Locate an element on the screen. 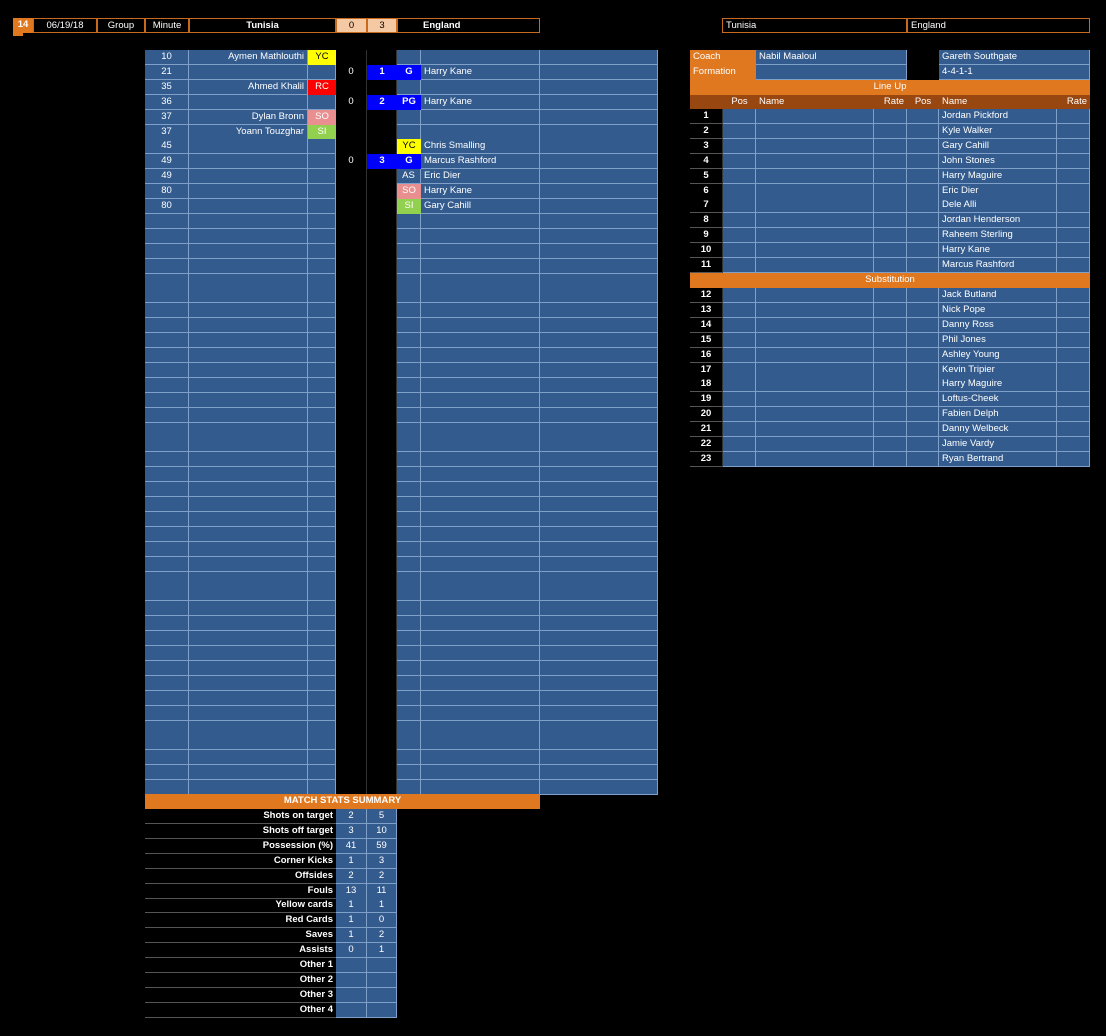 The image size is (1106, 1036). event-minute: 45 is located at coordinates (167, 146).